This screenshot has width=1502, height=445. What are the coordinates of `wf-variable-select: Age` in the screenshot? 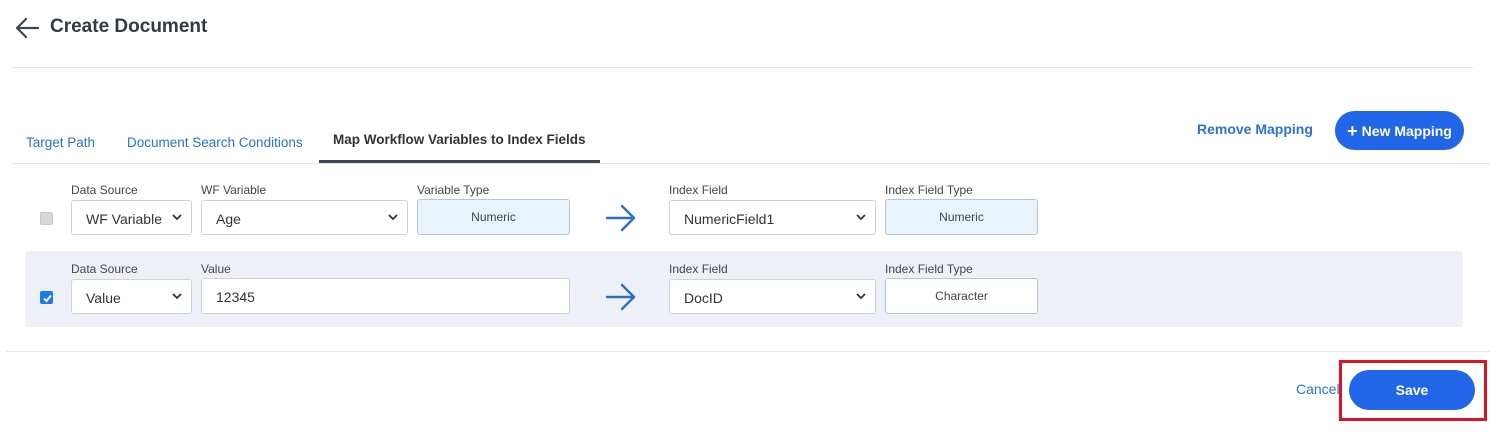 It's located at (304, 217).